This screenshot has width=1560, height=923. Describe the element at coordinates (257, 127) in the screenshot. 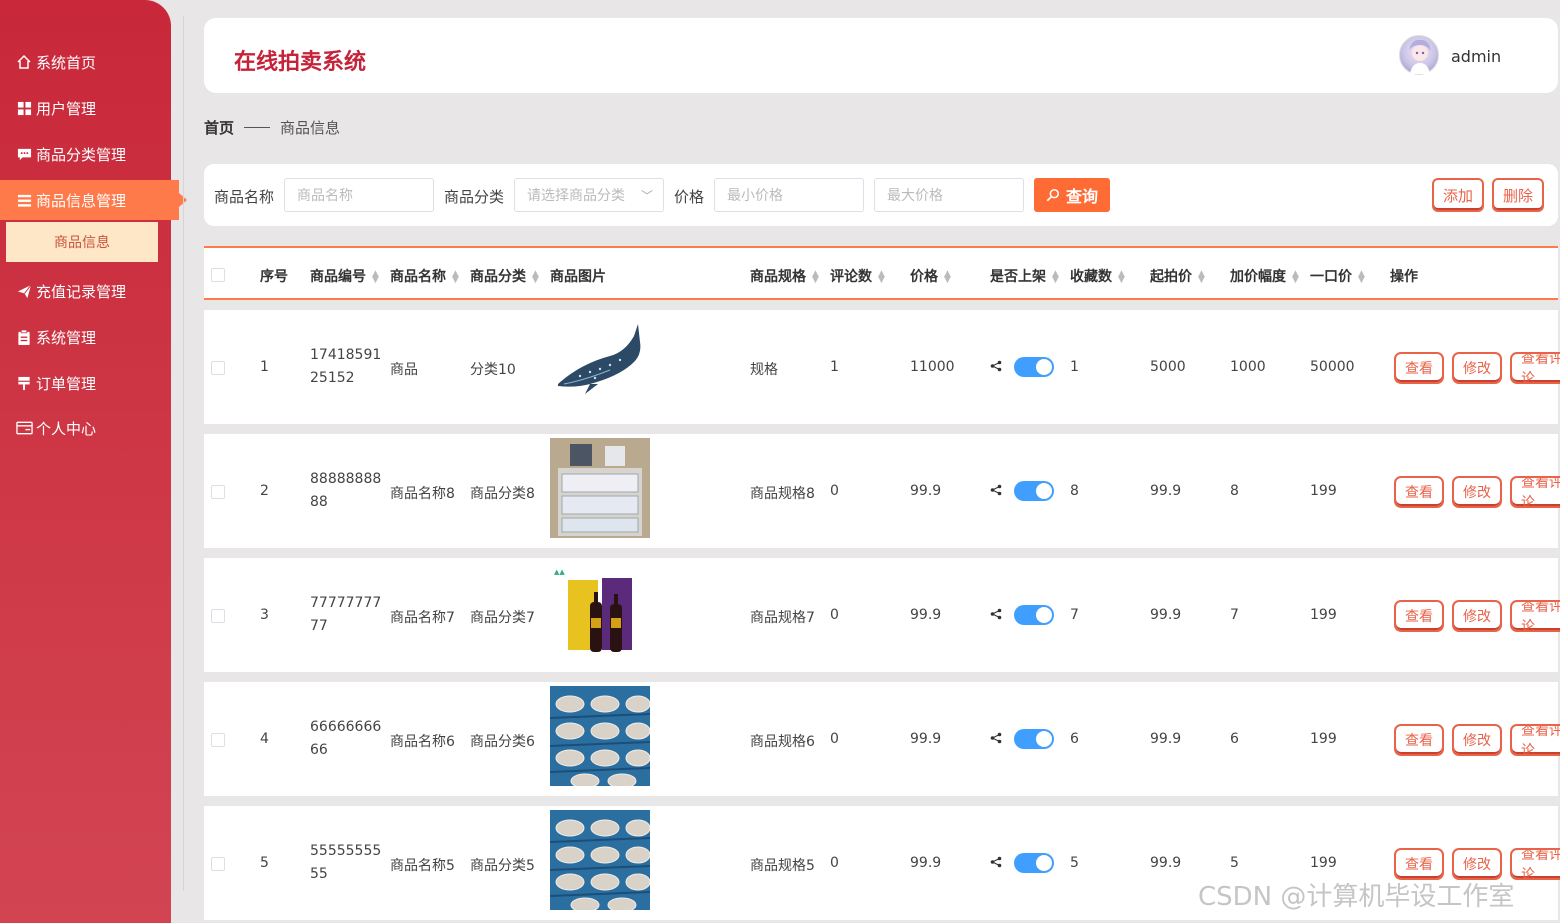

I see `breadcrumb-separator` at that location.